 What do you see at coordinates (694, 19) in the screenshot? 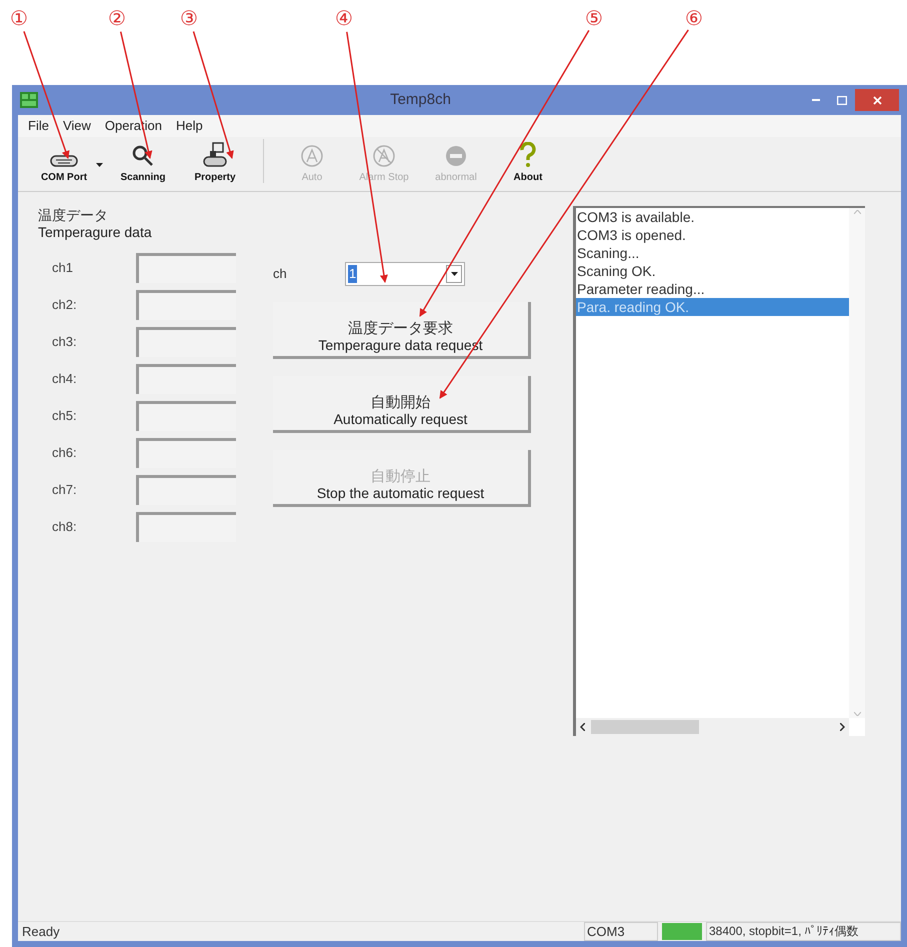
I see `callout-number: ⑥` at bounding box center [694, 19].